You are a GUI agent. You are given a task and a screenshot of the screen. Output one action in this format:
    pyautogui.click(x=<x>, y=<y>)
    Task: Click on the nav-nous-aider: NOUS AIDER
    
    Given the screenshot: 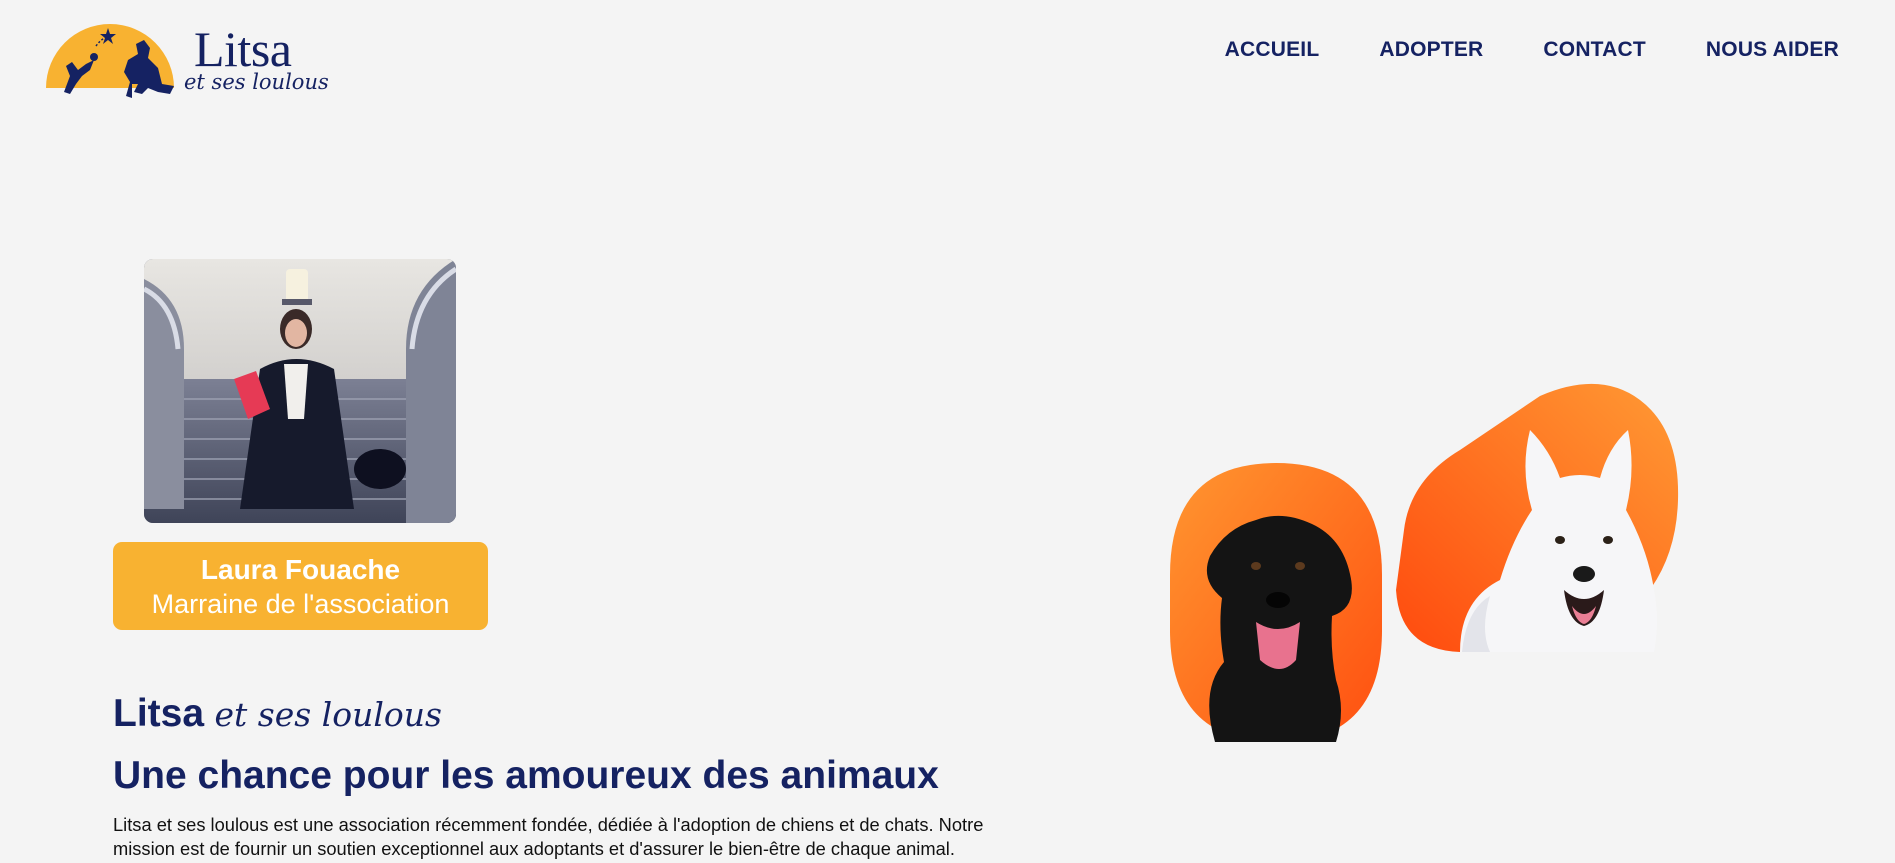 What is the action you would take?
    pyautogui.click(x=1772, y=50)
    